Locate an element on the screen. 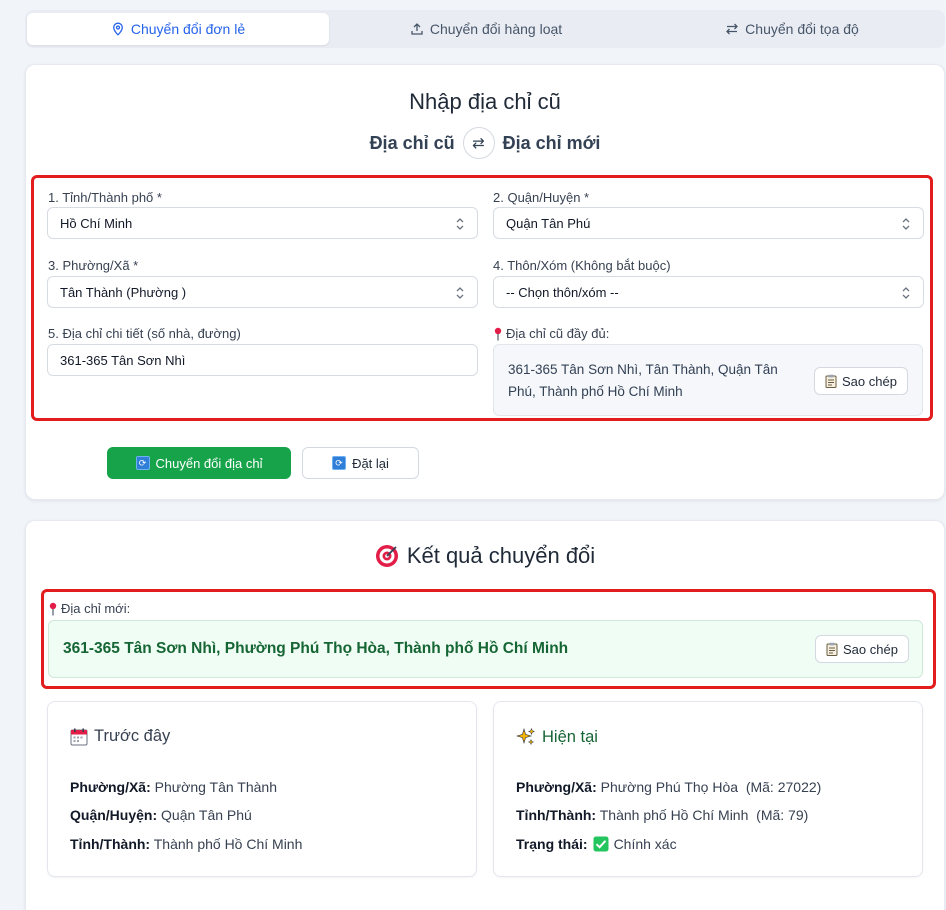 The image size is (946, 910). result-title: Kết quả chuyển đổi is located at coordinates (485, 556).